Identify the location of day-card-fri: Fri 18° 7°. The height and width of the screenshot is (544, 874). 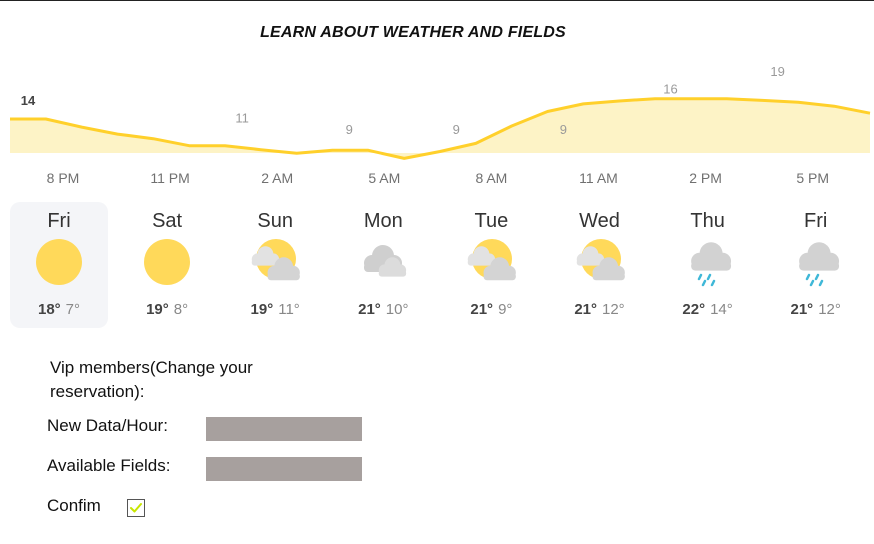
(59, 265).